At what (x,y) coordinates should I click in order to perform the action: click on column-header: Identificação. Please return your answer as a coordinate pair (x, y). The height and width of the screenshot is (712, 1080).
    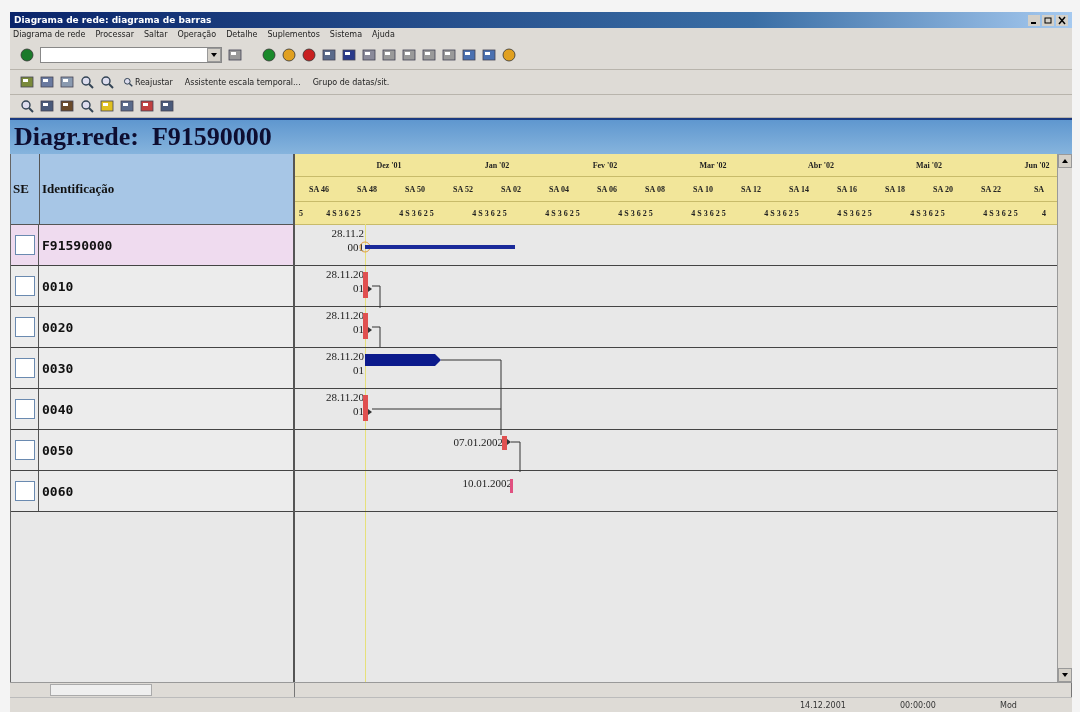
    Looking at the image, I should click on (78, 189).